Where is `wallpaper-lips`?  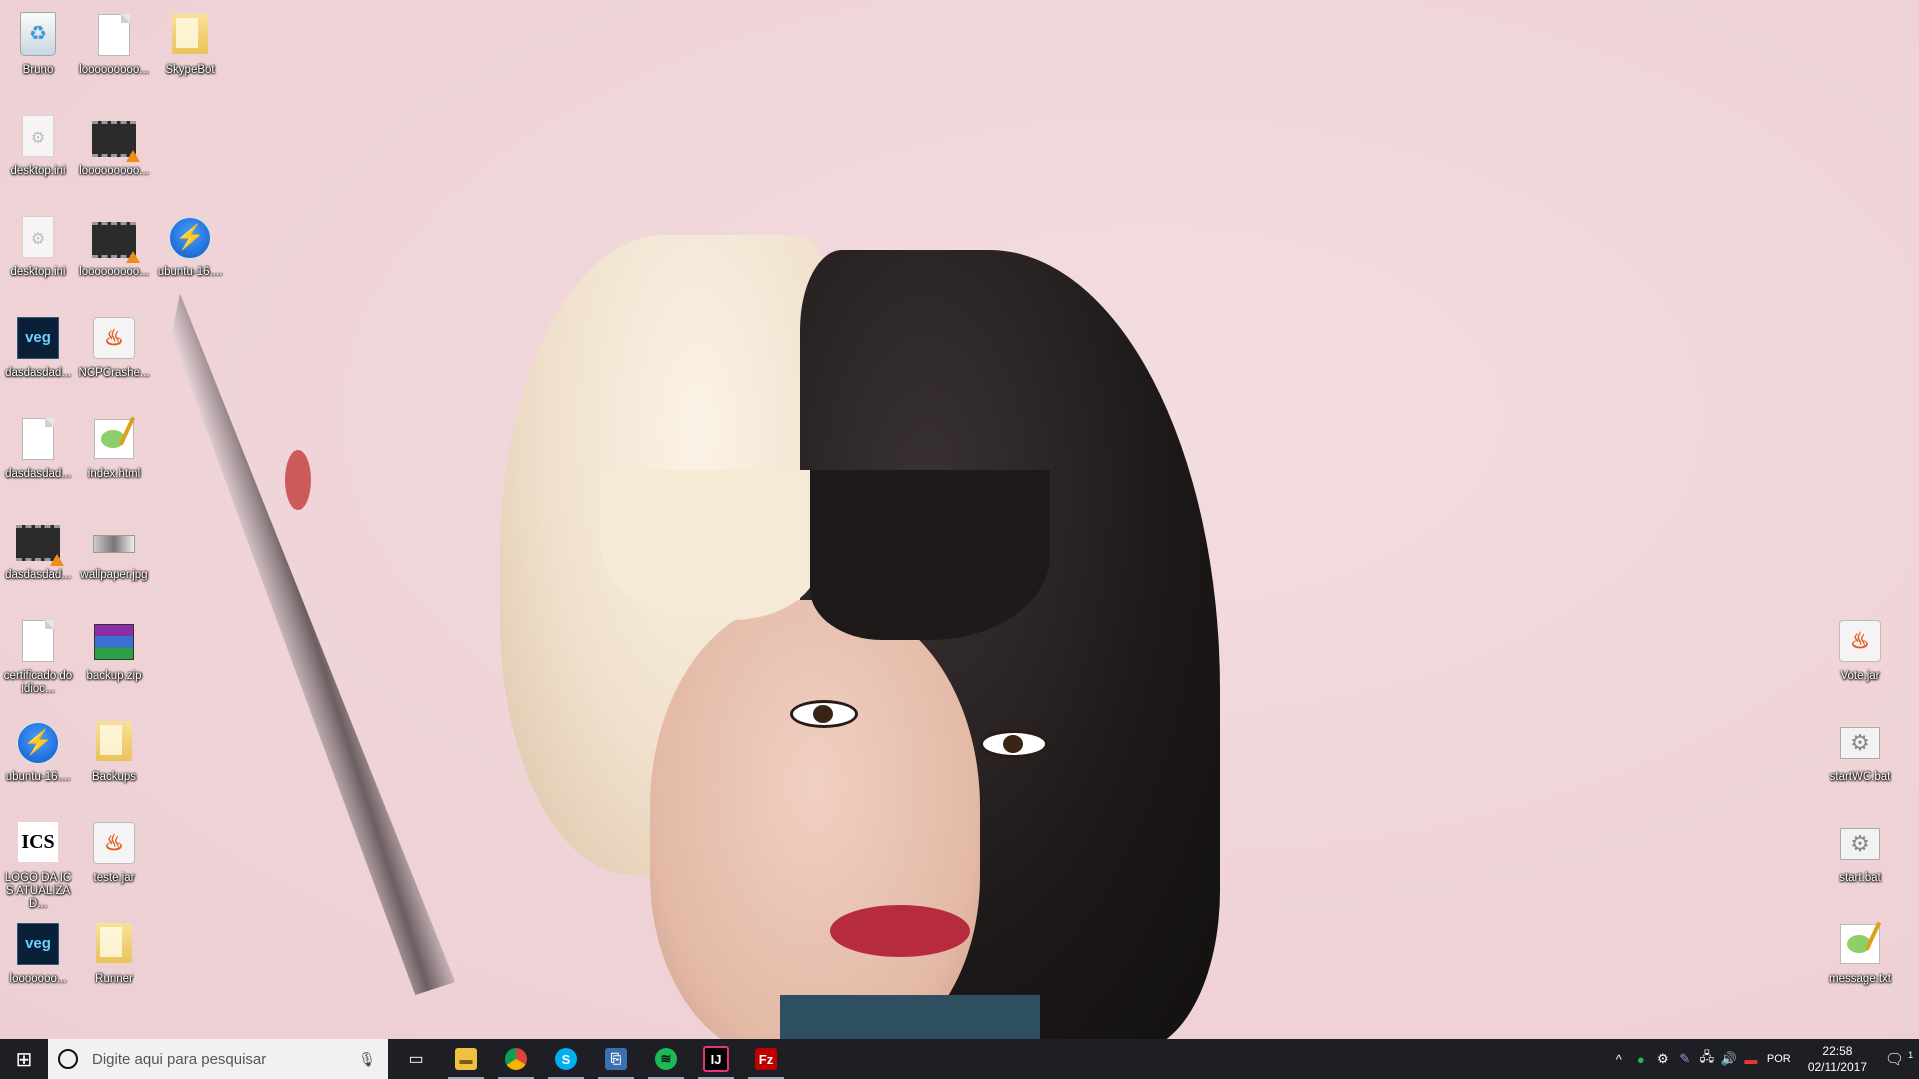
wallpaper-lips is located at coordinates (900, 931).